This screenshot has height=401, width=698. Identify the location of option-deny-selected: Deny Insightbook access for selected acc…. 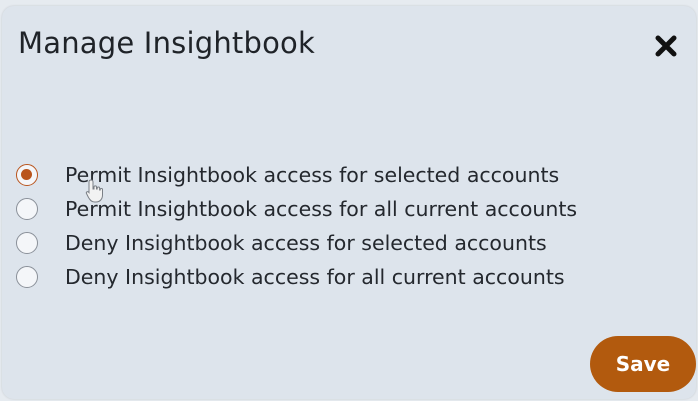
(296, 243).